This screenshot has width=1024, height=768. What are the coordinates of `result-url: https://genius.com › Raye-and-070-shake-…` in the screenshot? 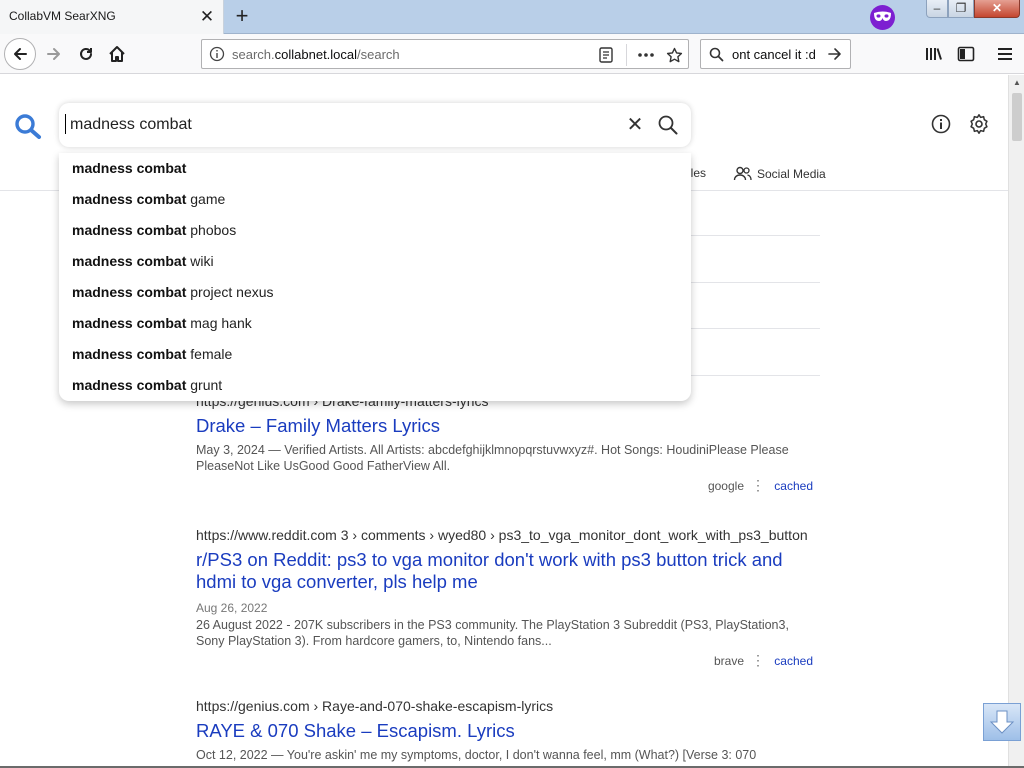 It's located at (508, 706).